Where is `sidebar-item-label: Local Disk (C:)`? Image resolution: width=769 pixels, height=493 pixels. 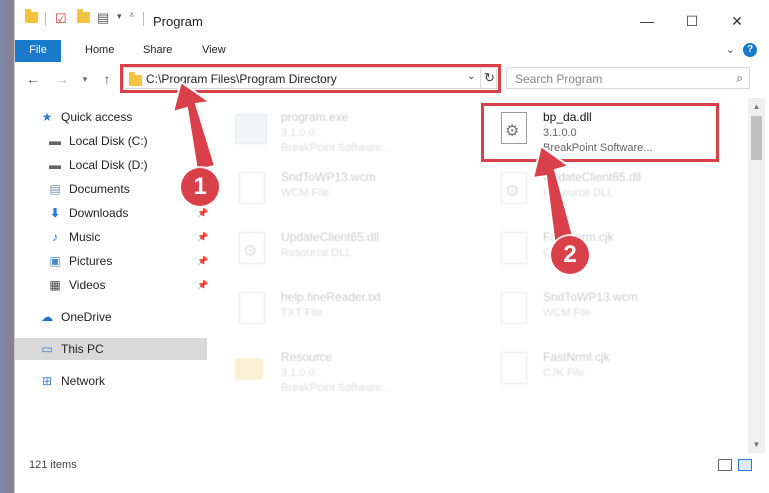 sidebar-item-label: Local Disk (C:) is located at coordinates (108, 141).